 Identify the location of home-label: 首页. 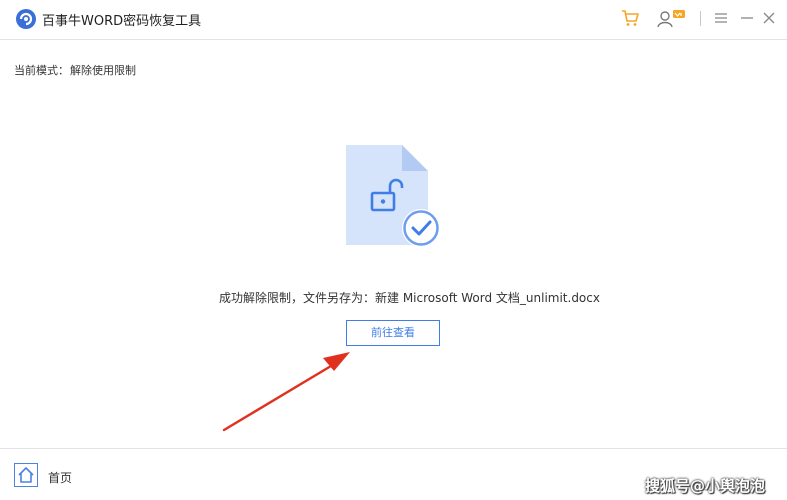
(60, 477).